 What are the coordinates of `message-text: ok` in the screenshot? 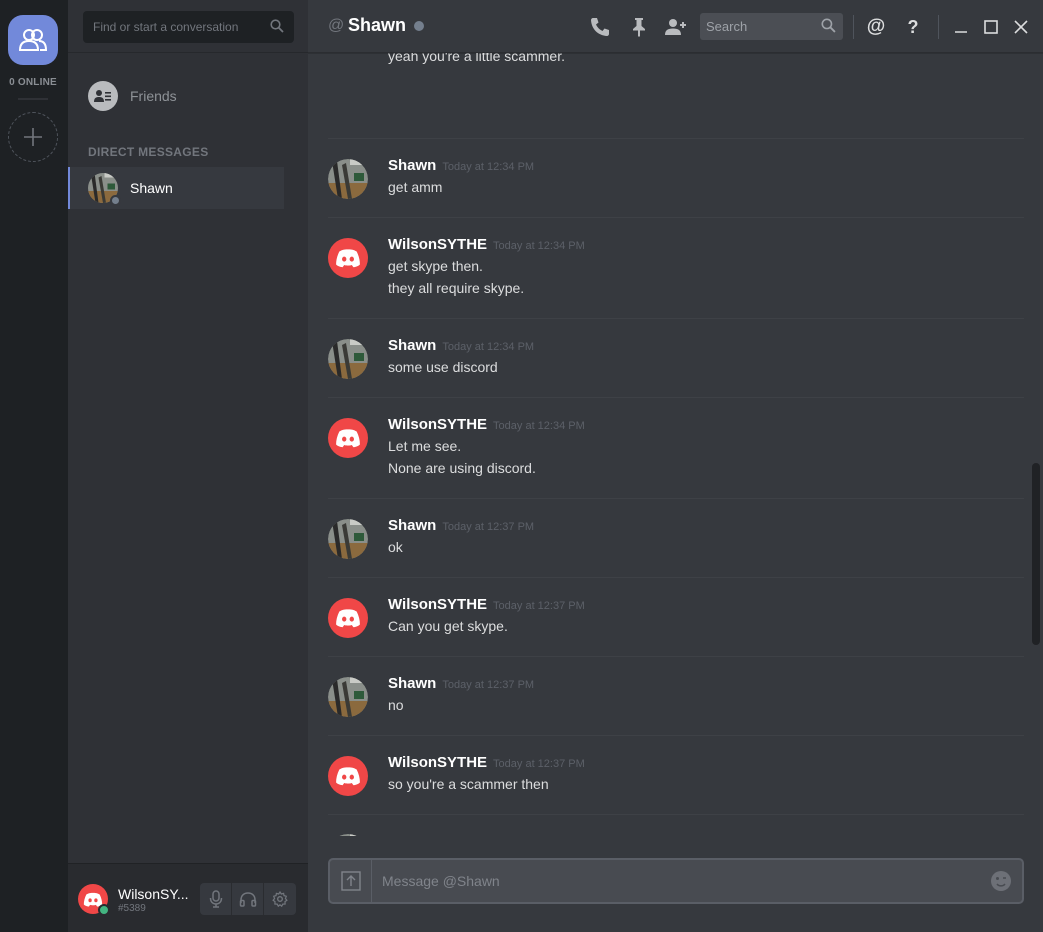 It's located at (395, 547).